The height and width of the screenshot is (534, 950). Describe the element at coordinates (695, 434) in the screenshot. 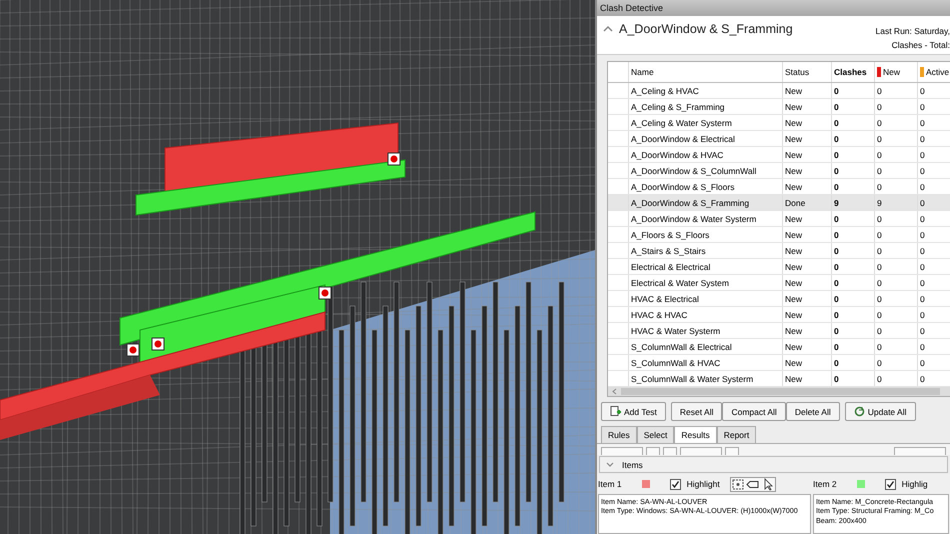

I see `panel-tab: Results` at that location.